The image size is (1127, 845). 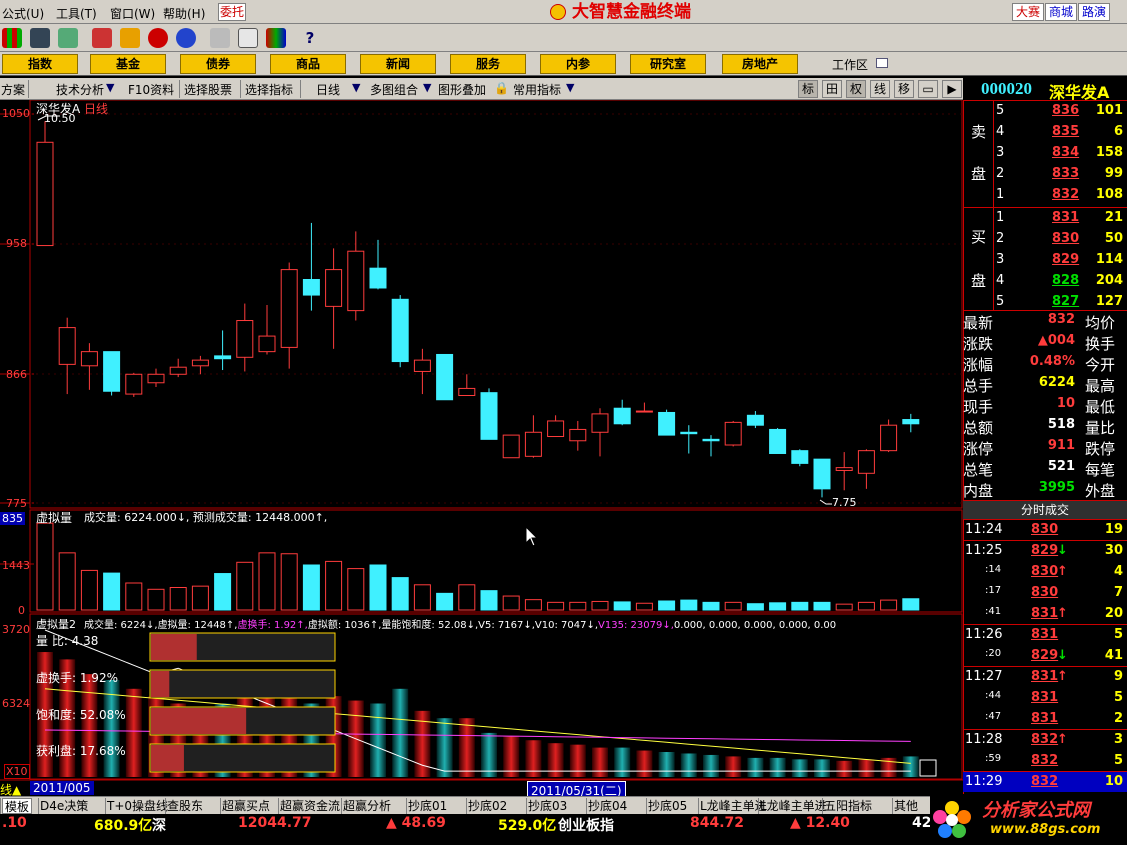 I want to click on template-tab: 超赢资金流, so click(x=310, y=806).